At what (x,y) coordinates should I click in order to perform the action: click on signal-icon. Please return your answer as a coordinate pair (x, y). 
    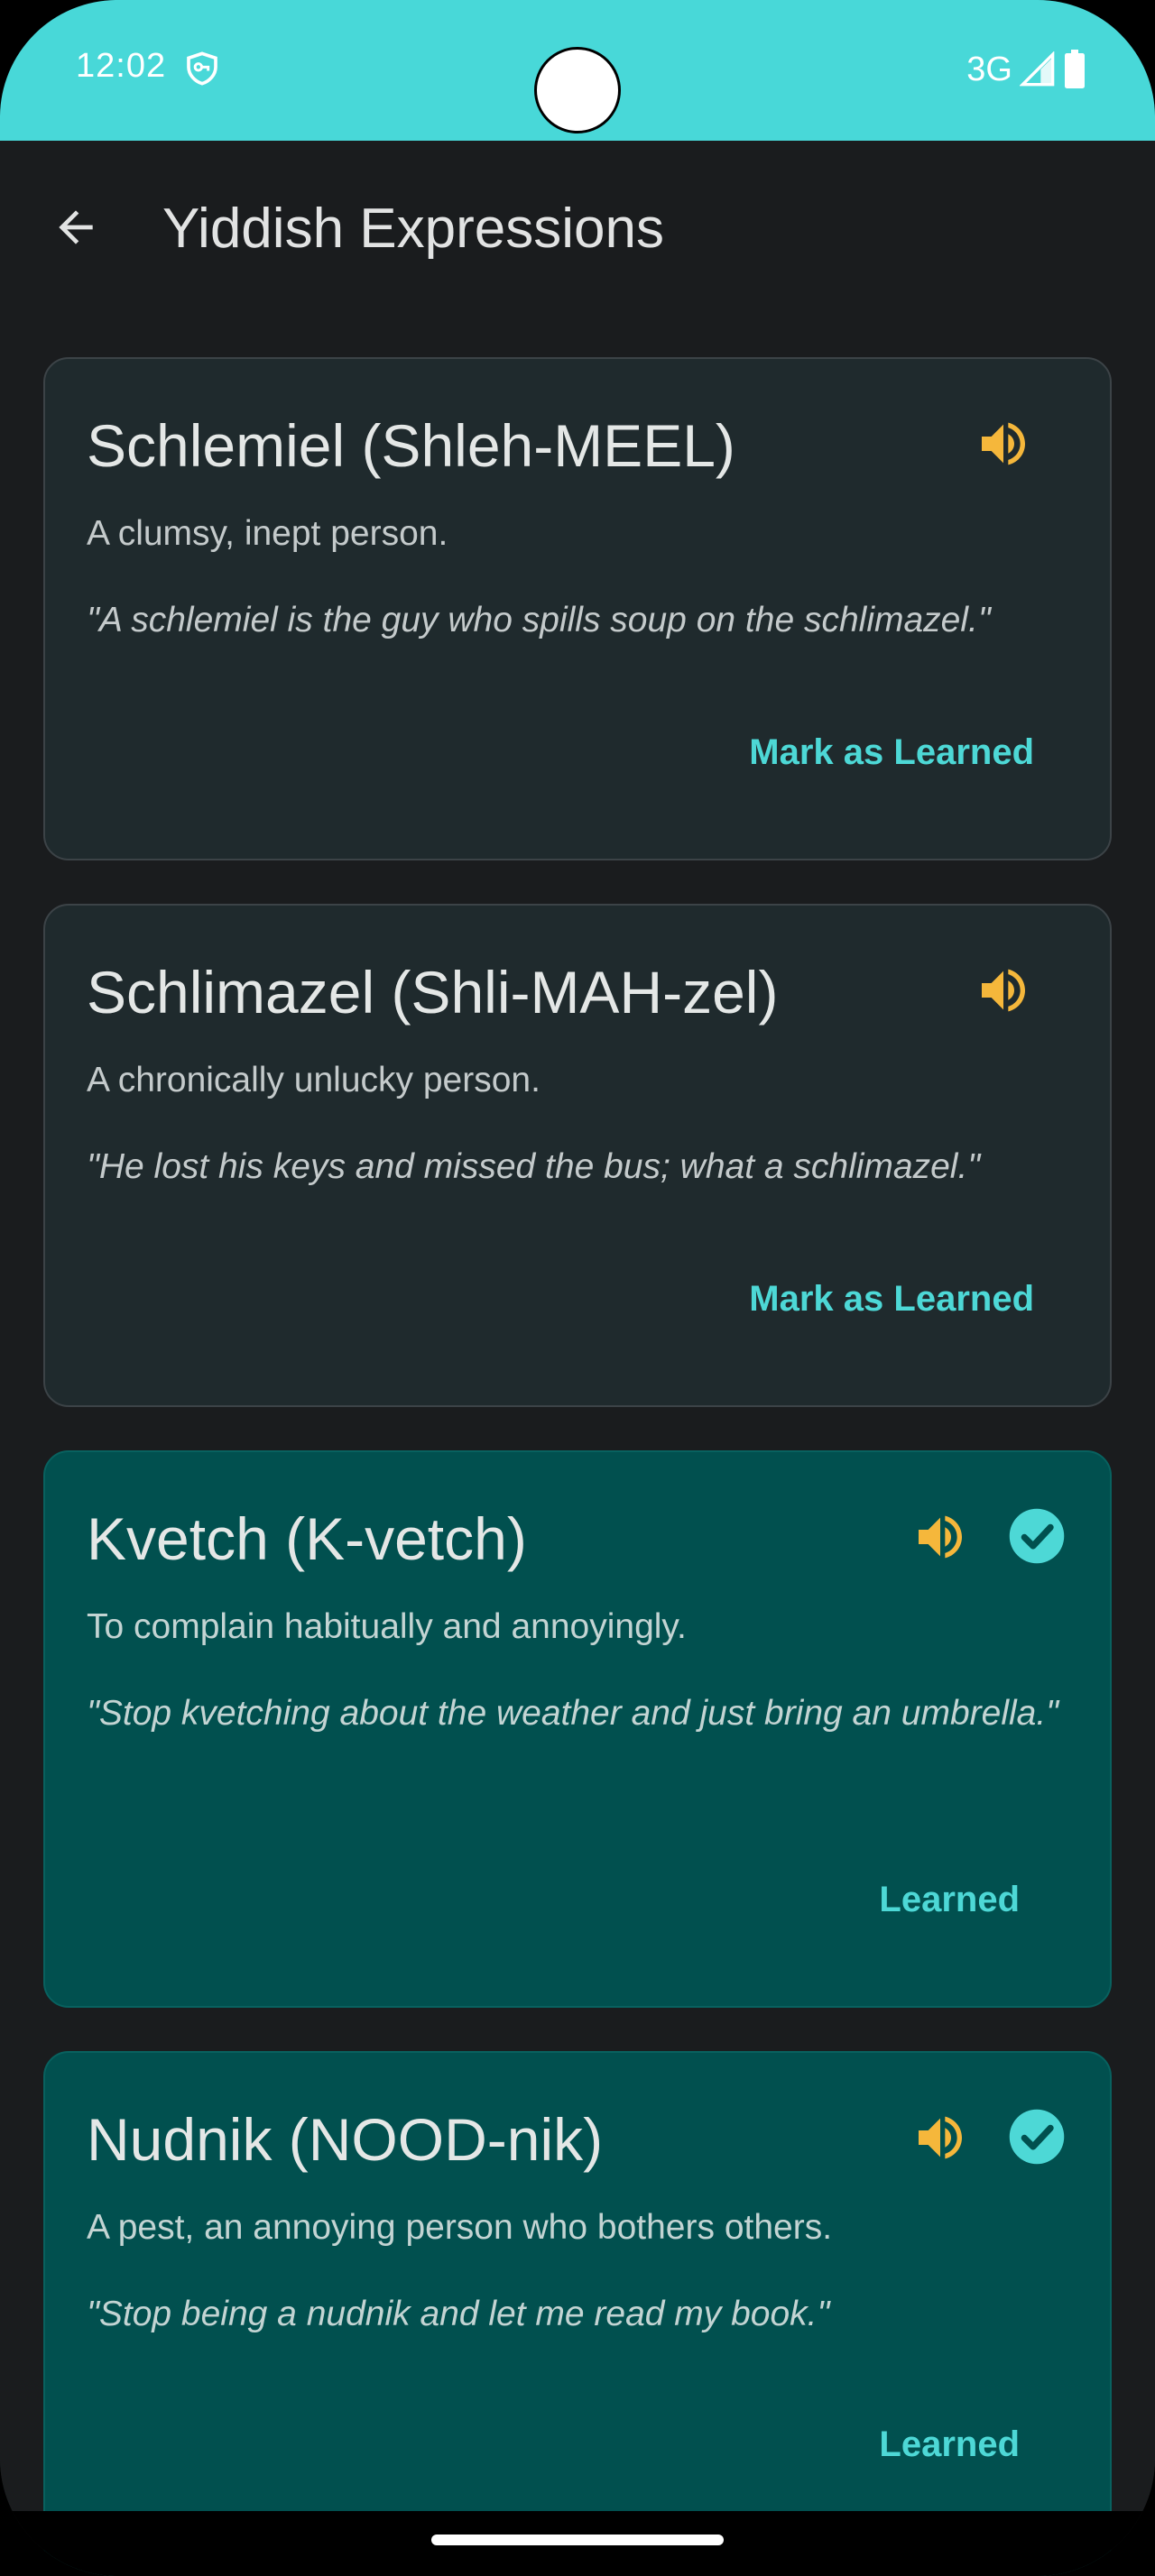
    Looking at the image, I should click on (1037, 69).